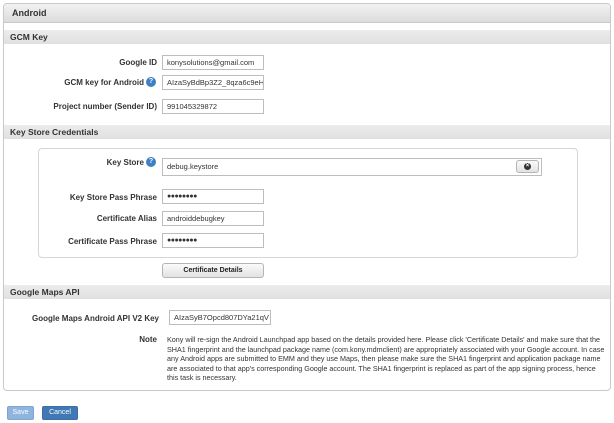 The width and height of the screenshot is (614, 423). Describe the element at coordinates (126, 218) in the screenshot. I see `alias-label: Certificate Alias` at that location.